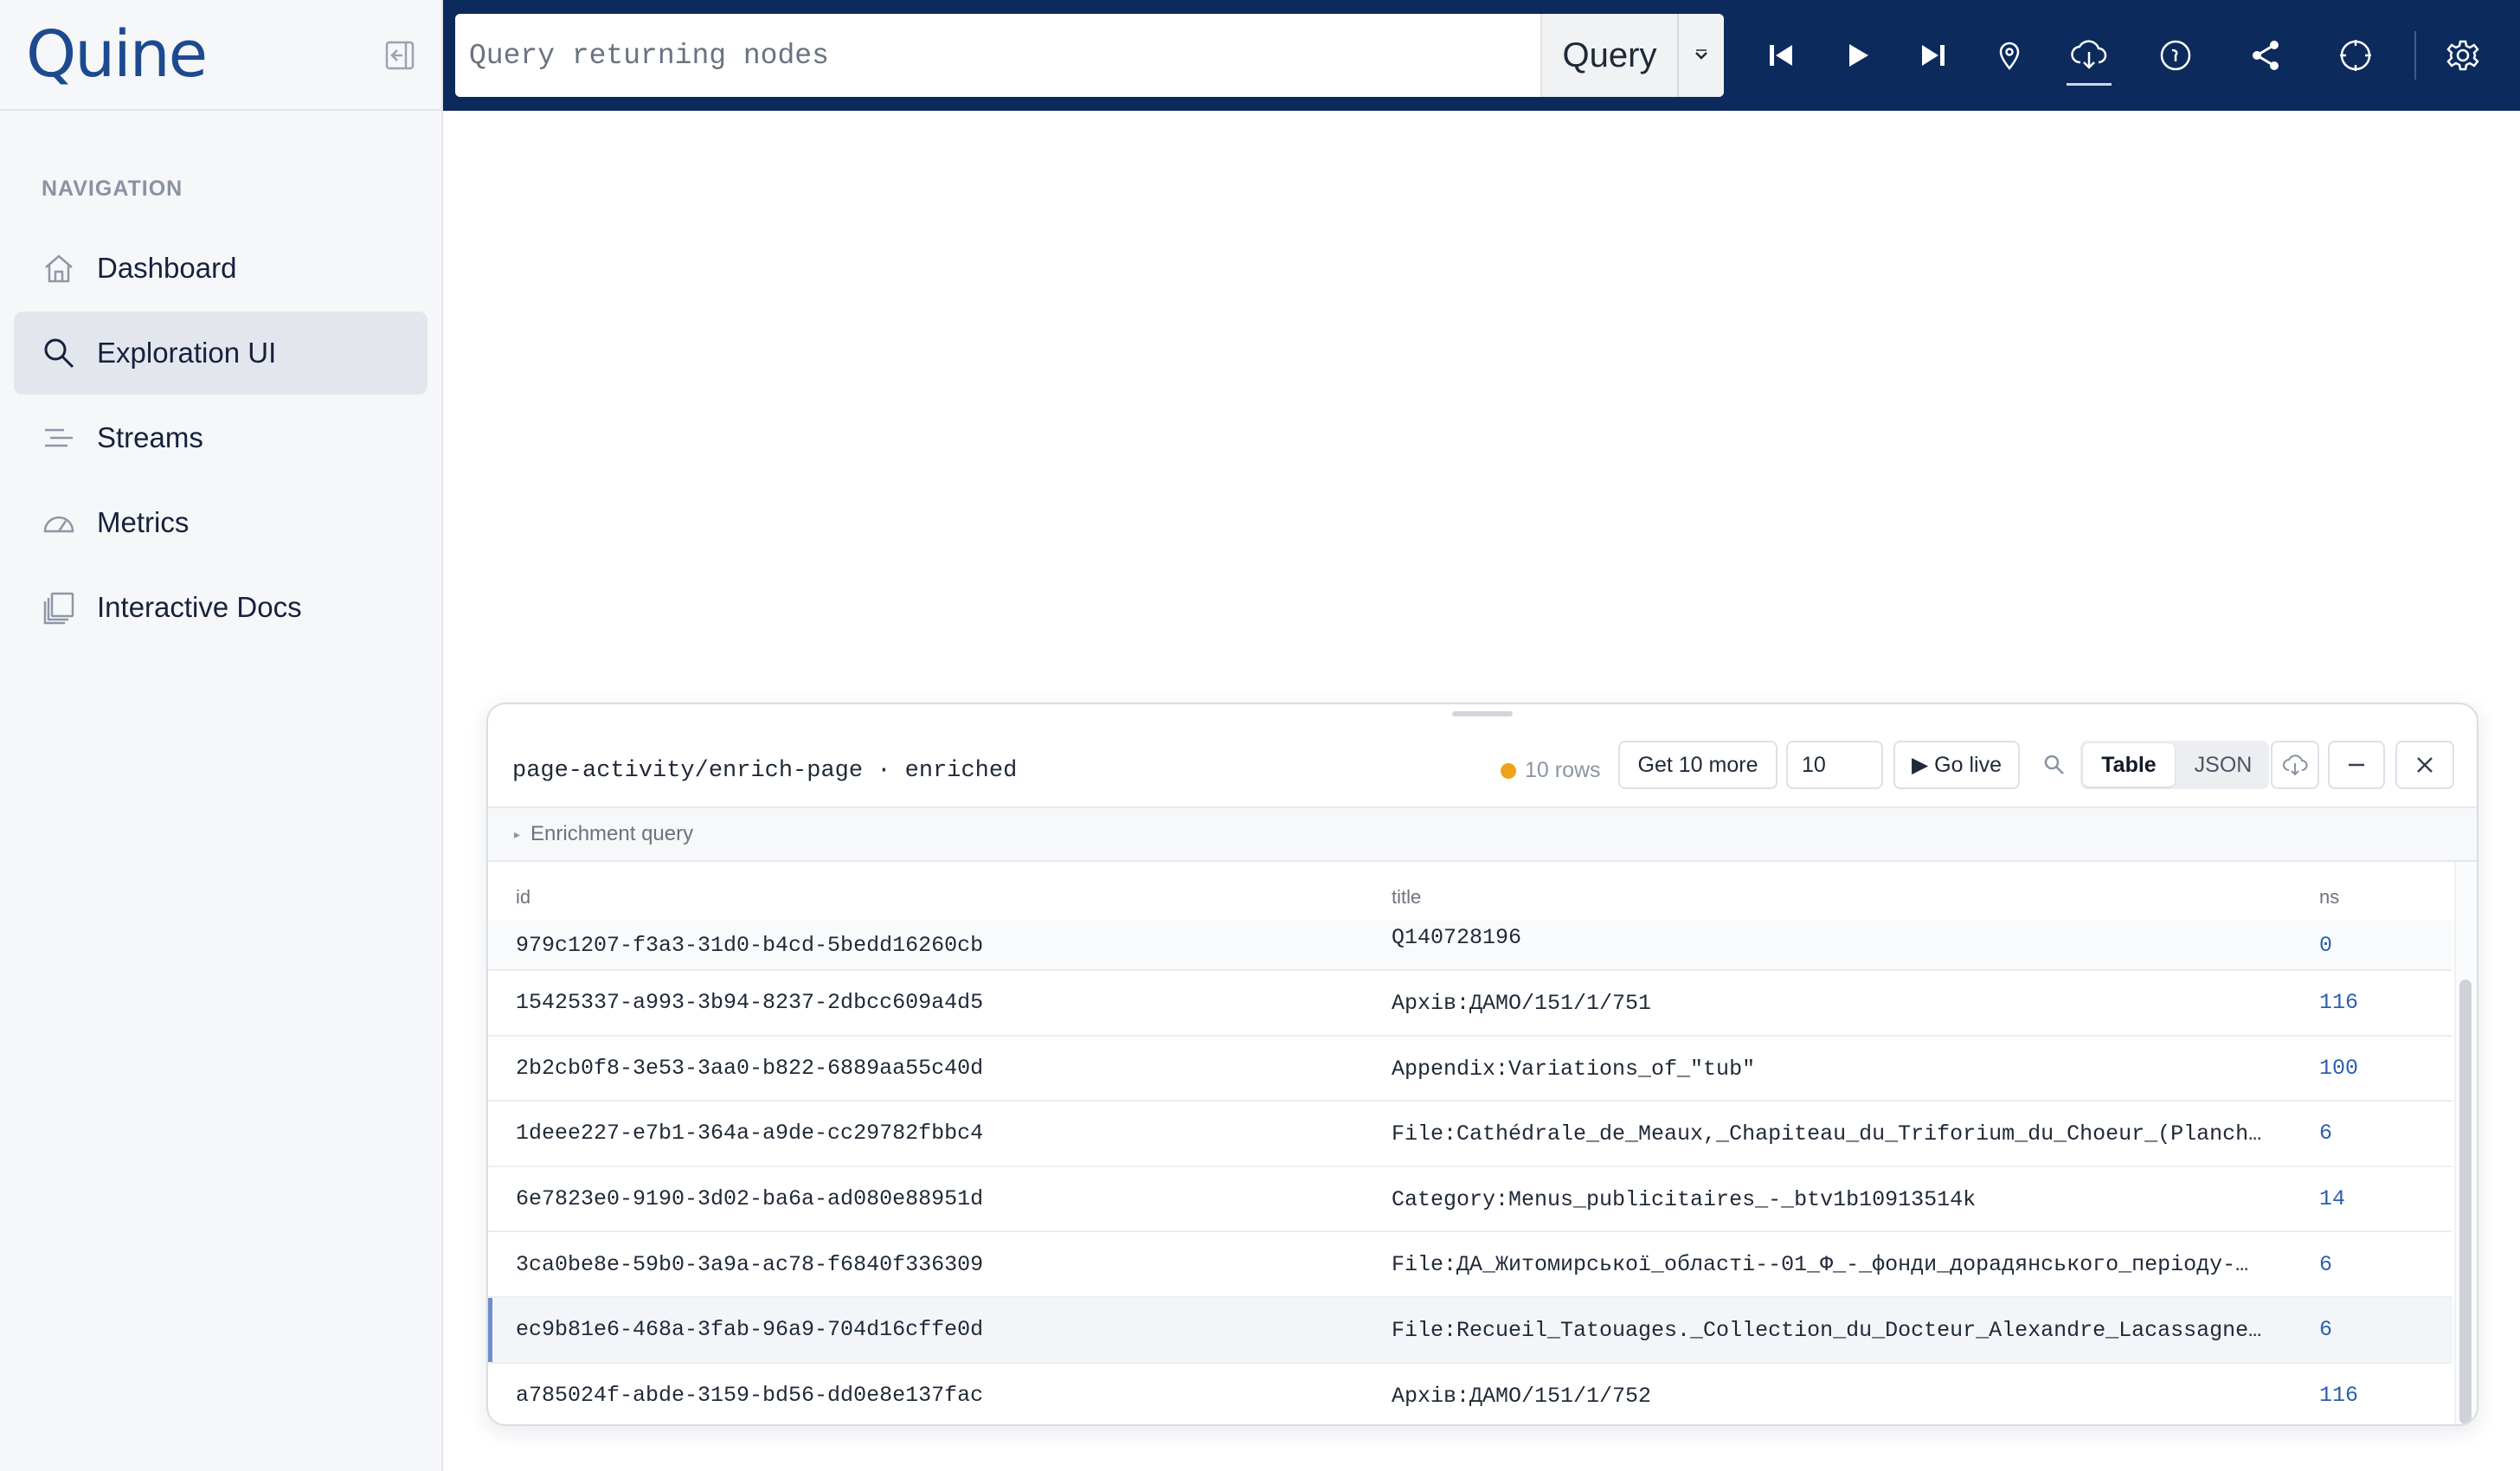 Image resolution: width=2520 pixels, height=1471 pixels. I want to click on toolbar-divider, so click(2415, 55).